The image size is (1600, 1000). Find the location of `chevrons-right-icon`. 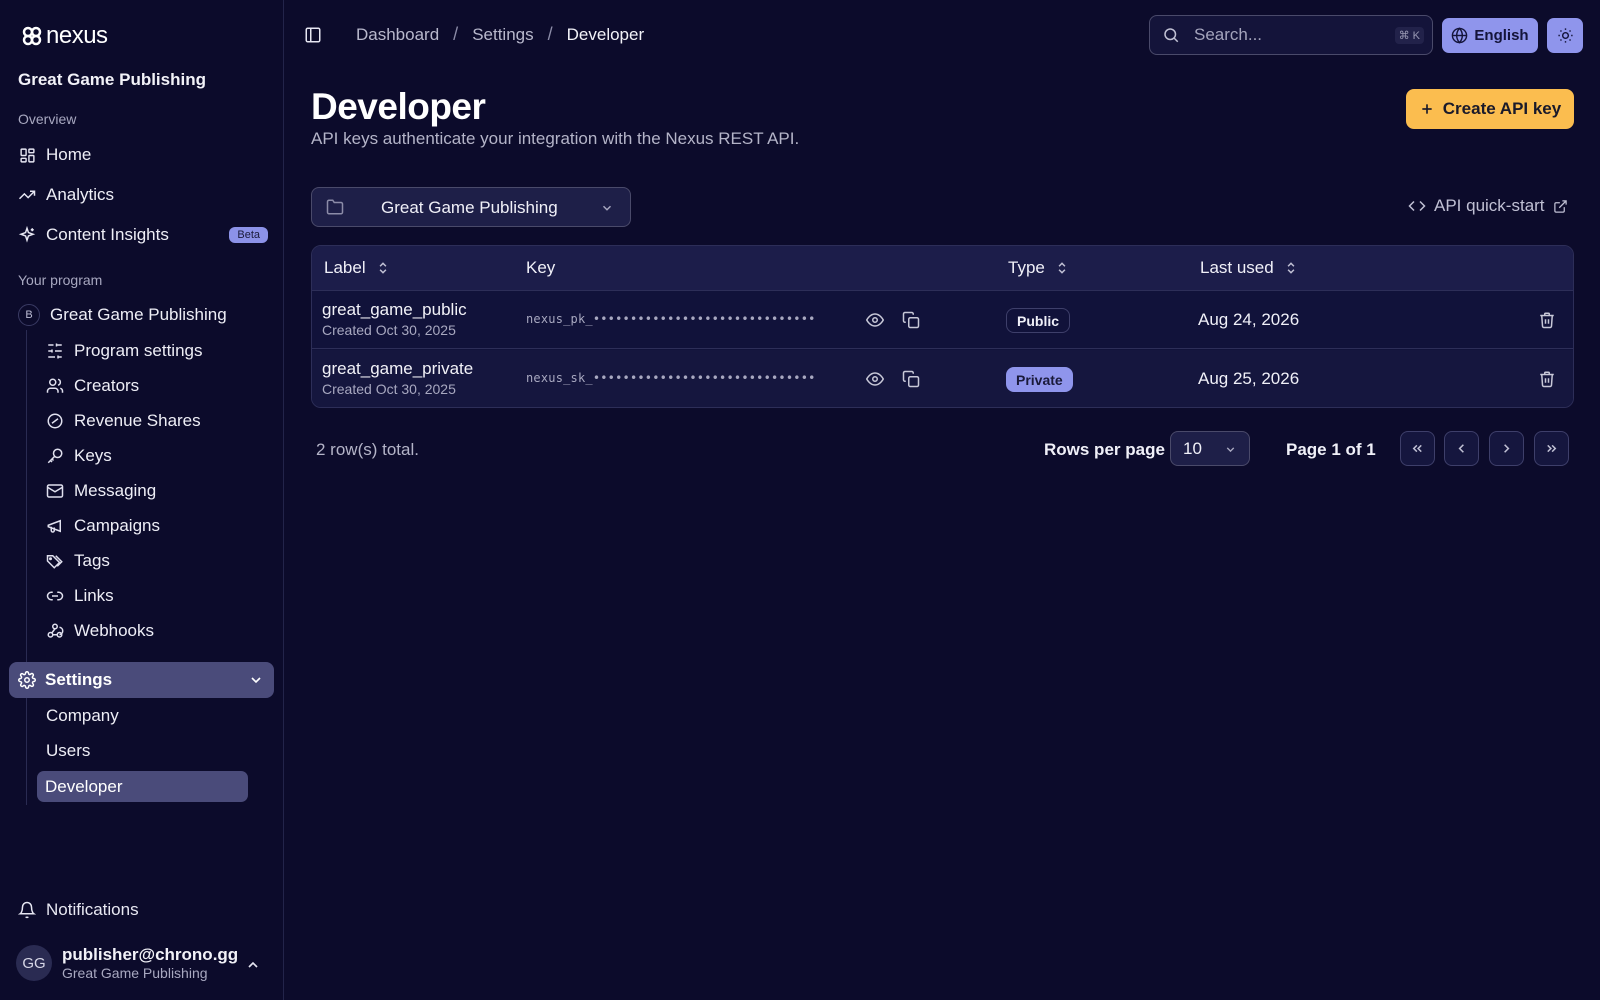

chevrons-right-icon is located at coordinates (1551, 448).